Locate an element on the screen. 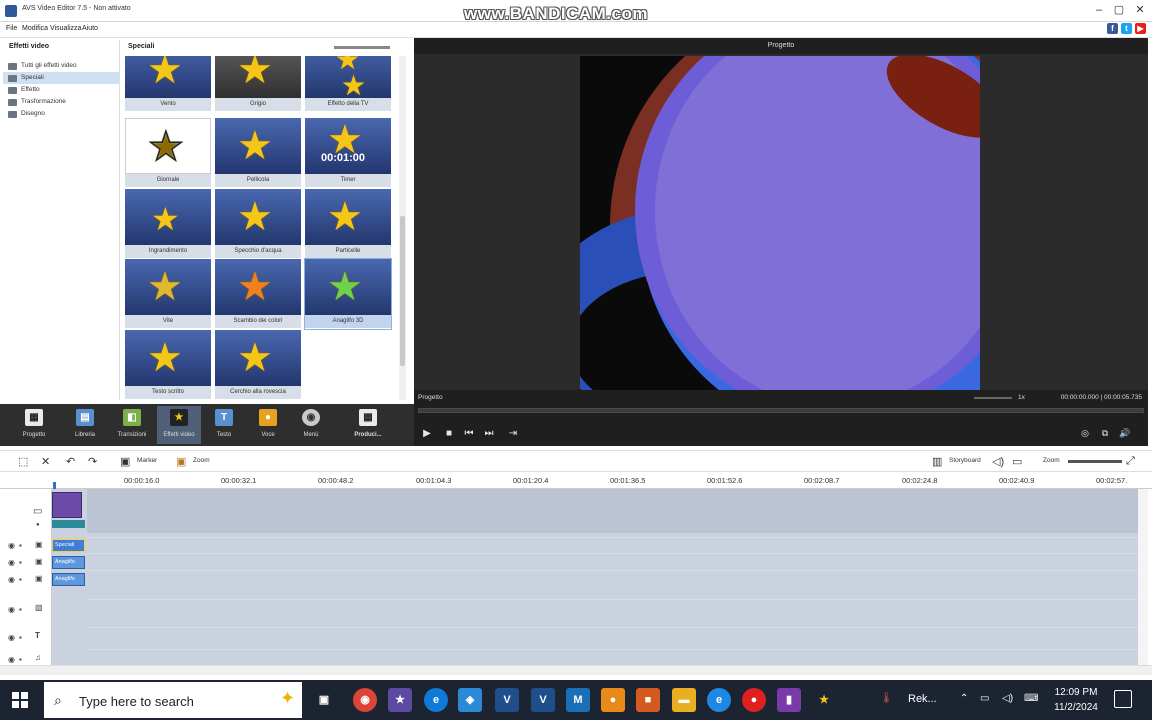  marker-label: Marker is located at coordinates (147, 460).